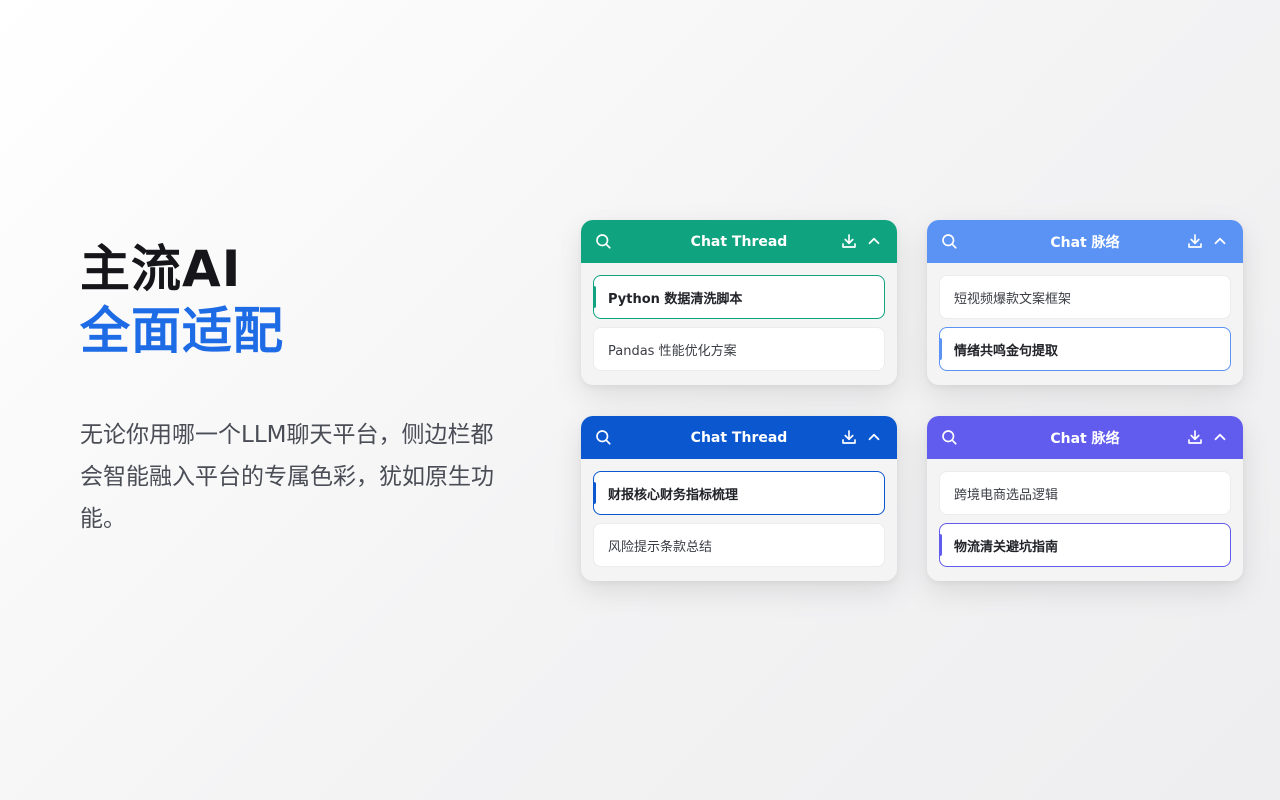 The height and width of the screenshot is (800, 1280). I want to click on thread-item: 风险提示条款总结, so click(739, 545).